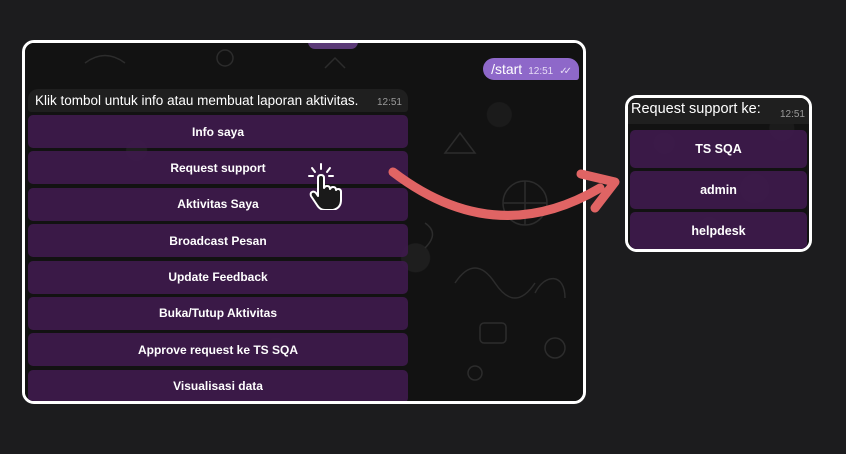 This screenshot has height=454, width=846. What do you see at coordinates (218, 350) in the screenshot?
I see `approve-request-button: Approve request ke TS SQA` at bounding box center [218, 350].